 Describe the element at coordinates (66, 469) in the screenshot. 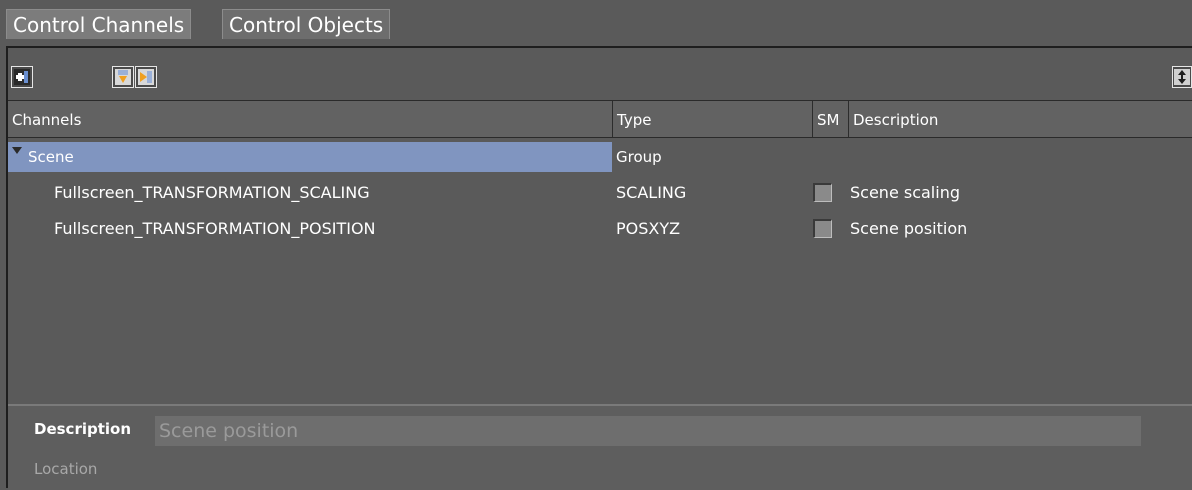

I see `location-label: Location` at that location.